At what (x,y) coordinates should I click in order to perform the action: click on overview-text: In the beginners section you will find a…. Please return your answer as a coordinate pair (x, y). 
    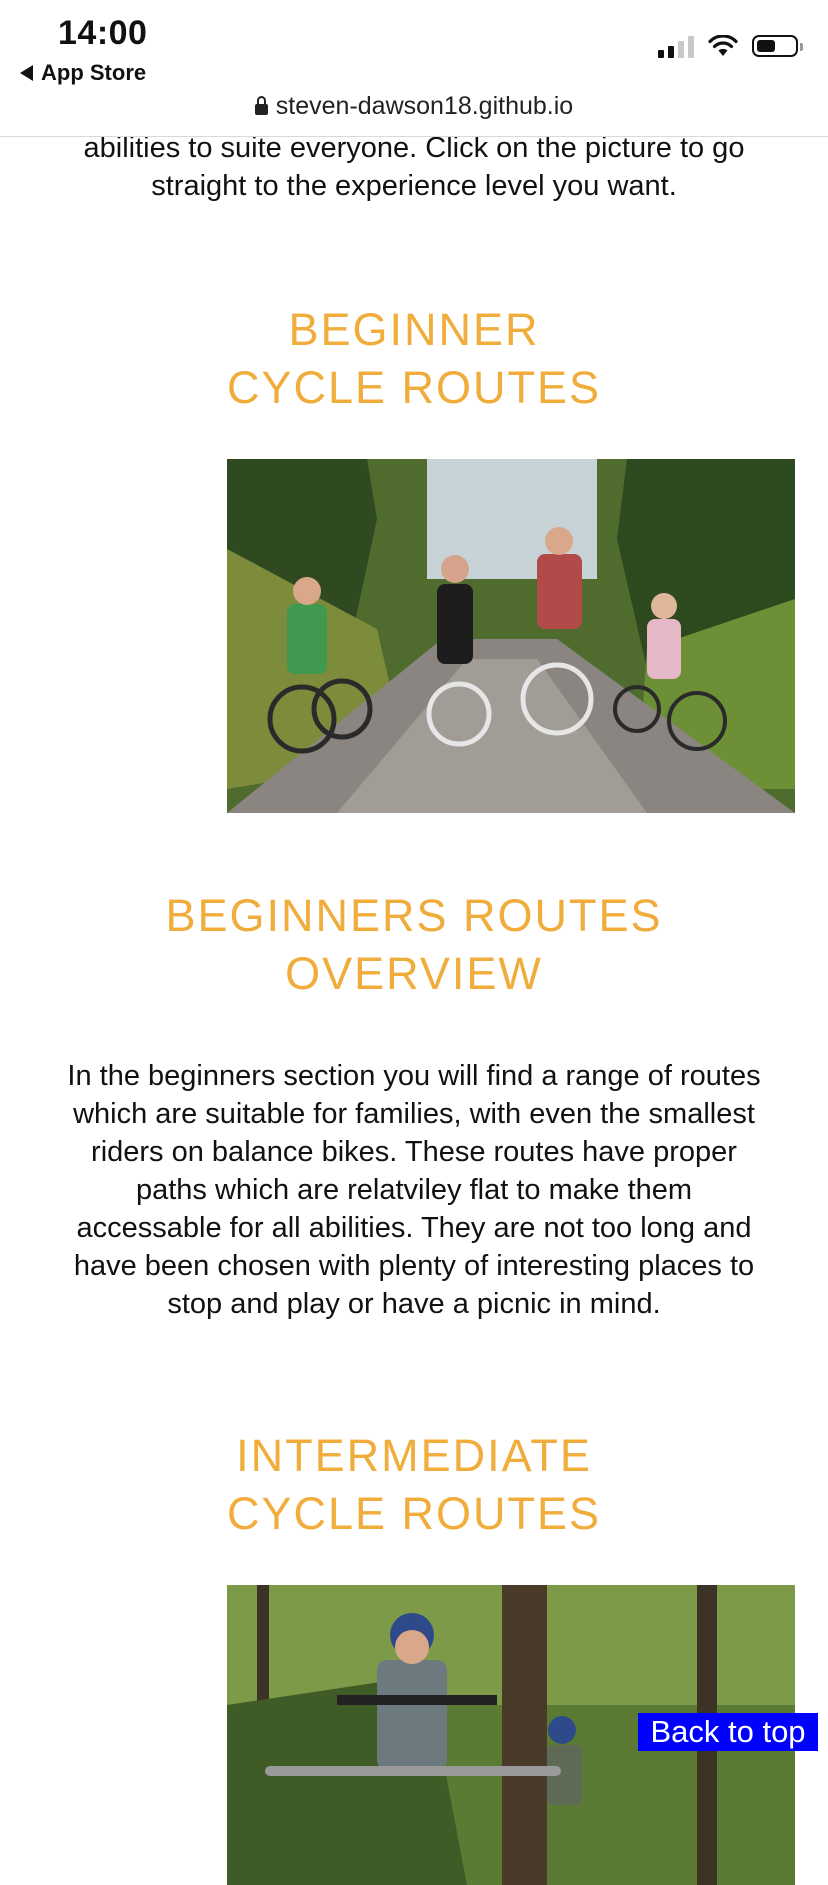
    Looking at the image, I should click on (414, 1190).